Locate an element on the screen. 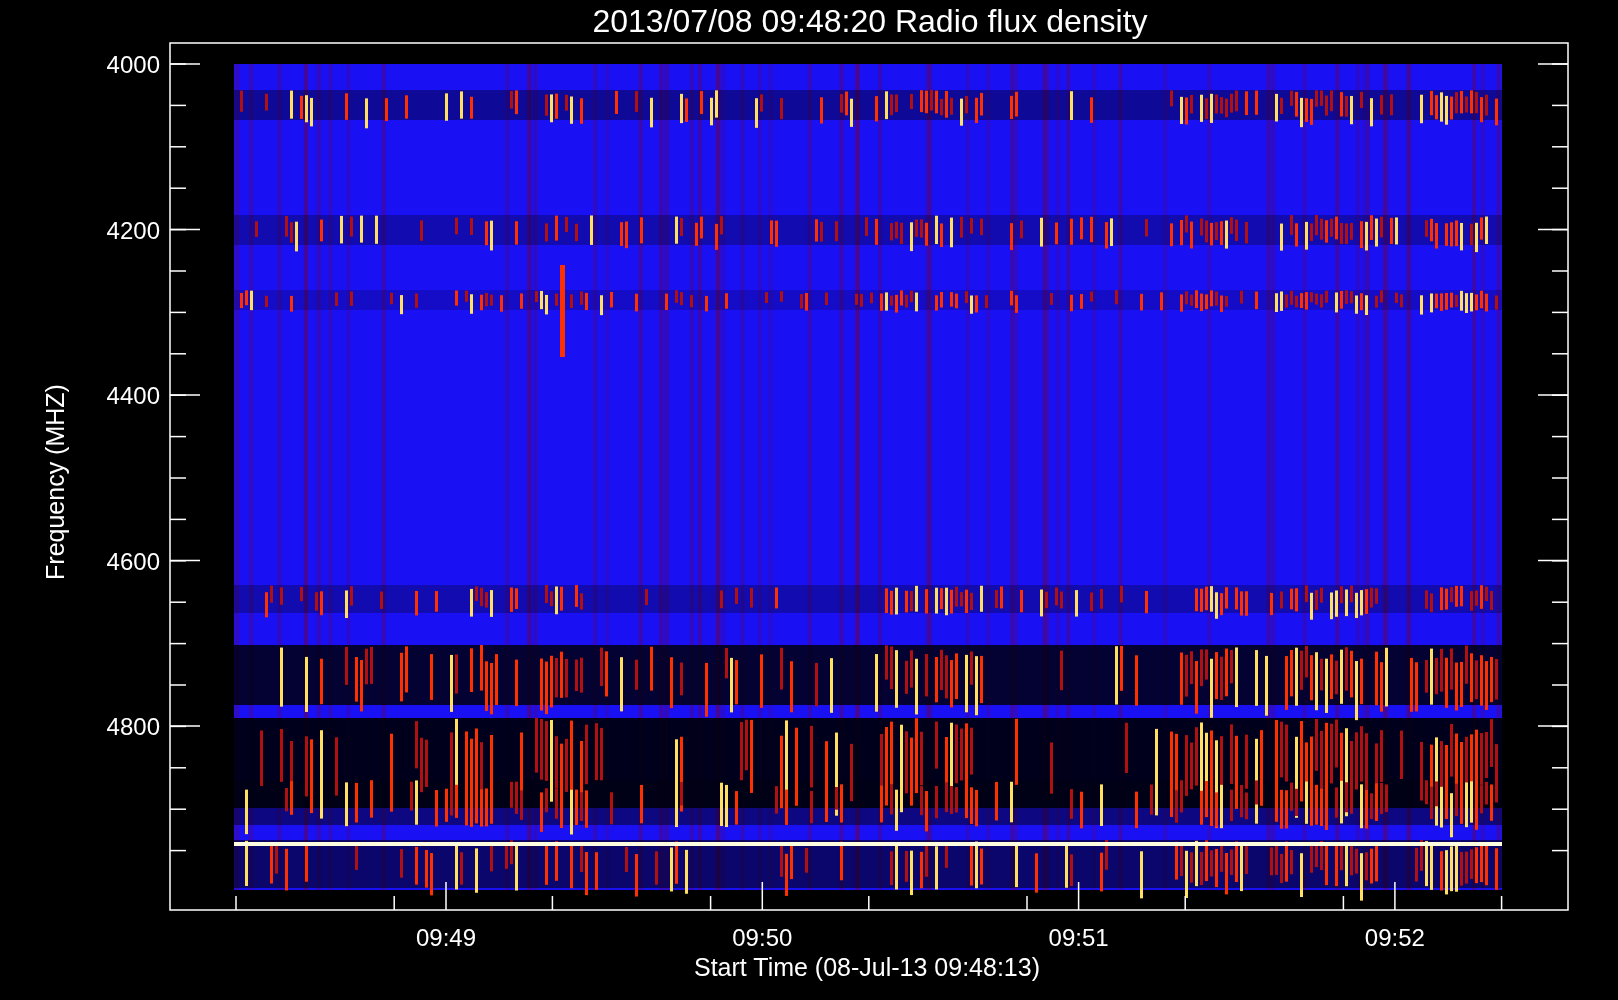  x-axis-label: Start Time (08-Jul-13 09:48:13) is located at coordinates (867, 967).